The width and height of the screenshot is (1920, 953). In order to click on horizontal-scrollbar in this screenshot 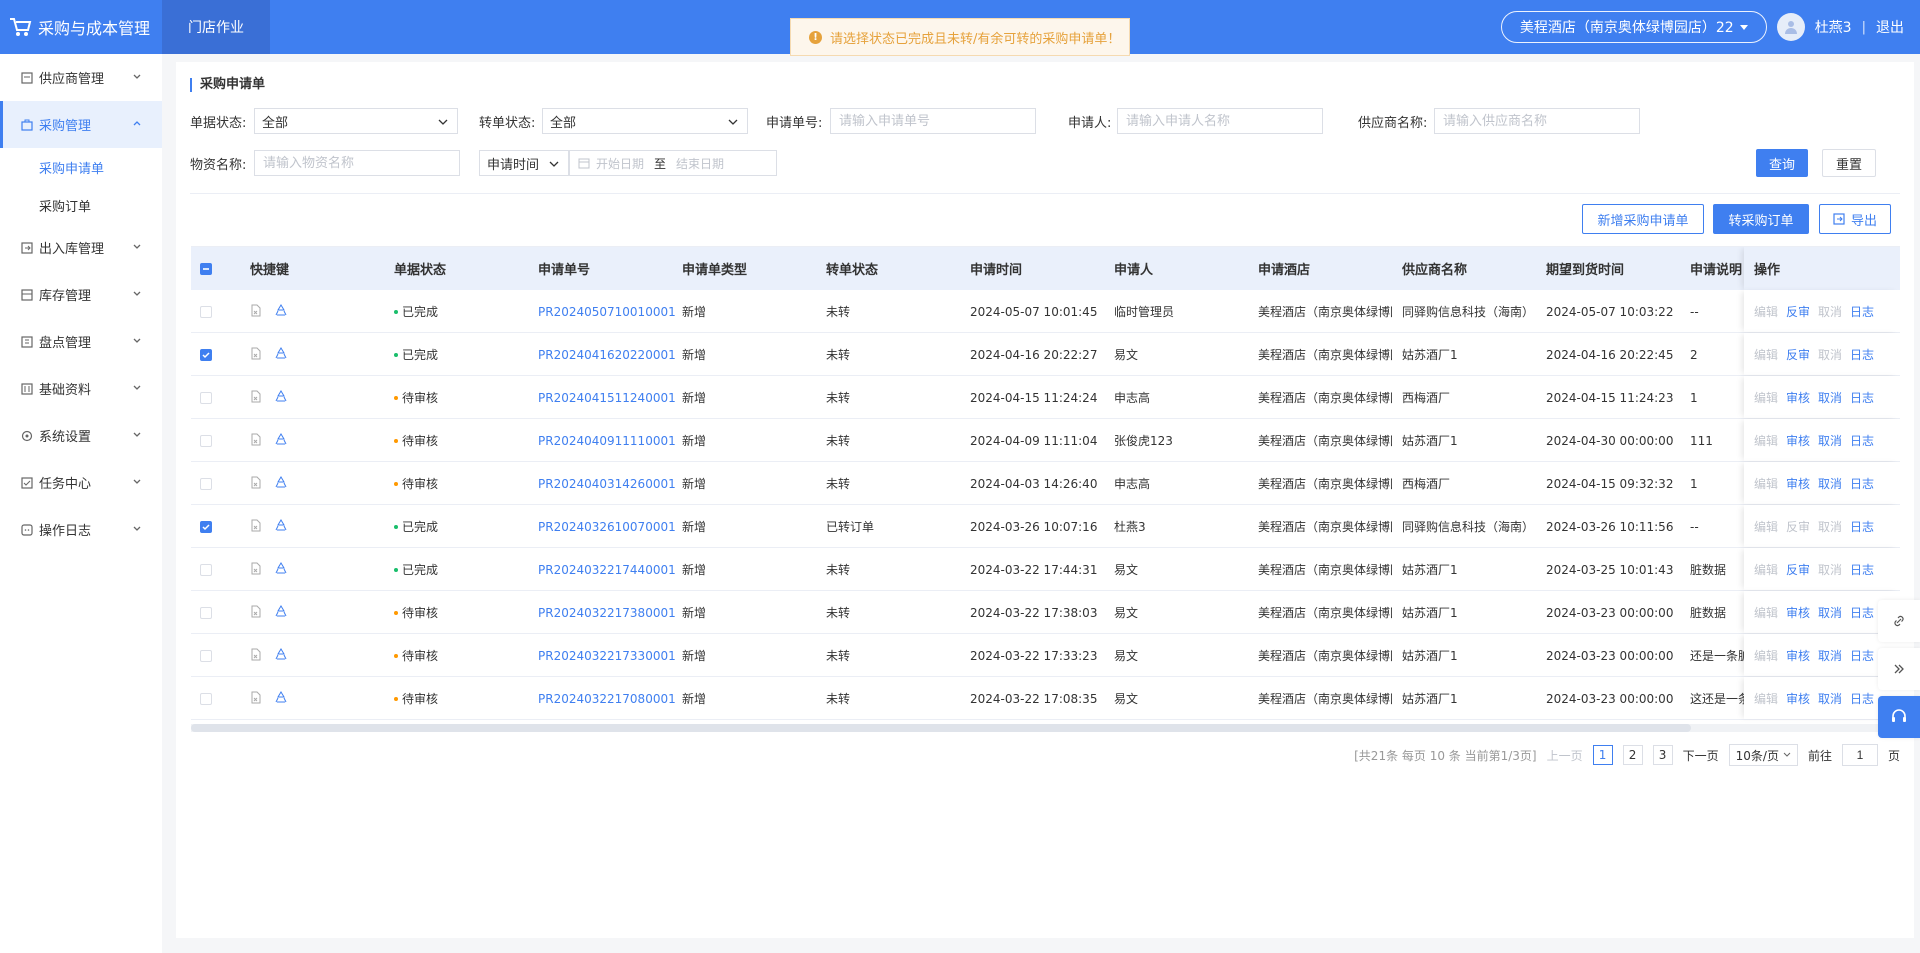, I will do `click(1045, 728)`.